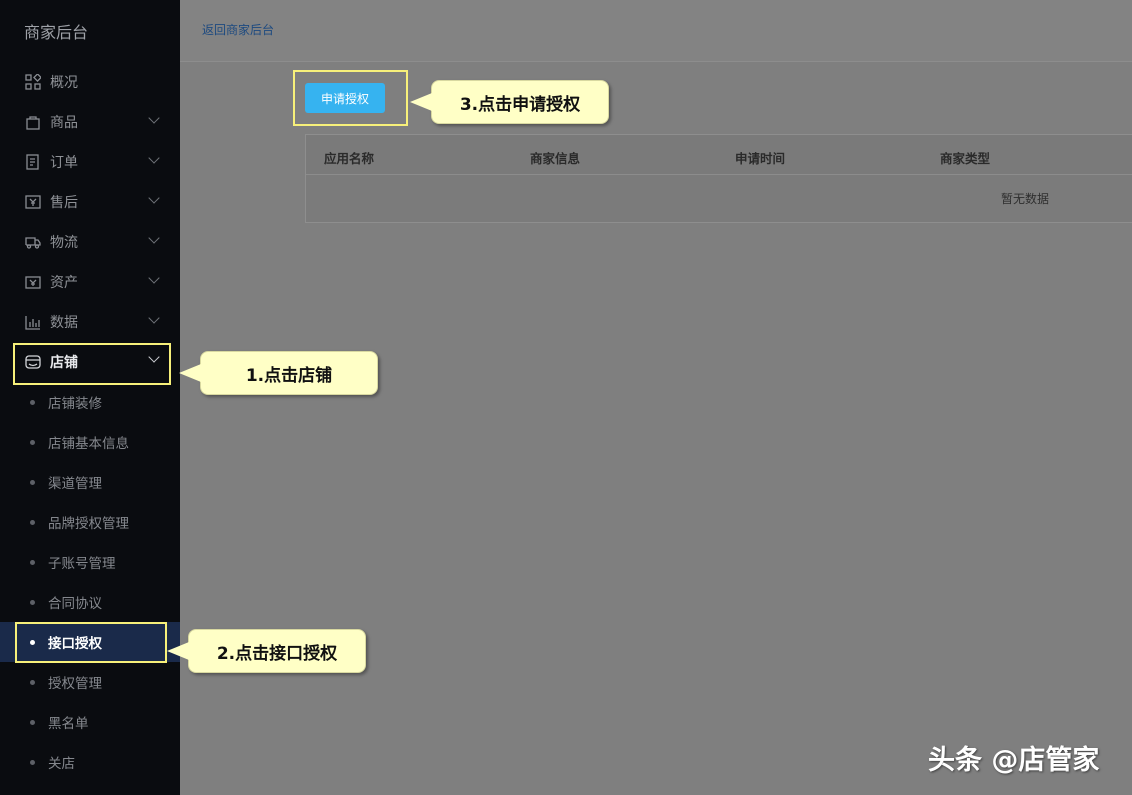 This screenshot has width=1132, height=795. What do you see at coordinates (719, 155) in the screenshot?
I see `table-header: 应用名称 商家信息 申请时间 商家类型` at bounding box center [719, 155].